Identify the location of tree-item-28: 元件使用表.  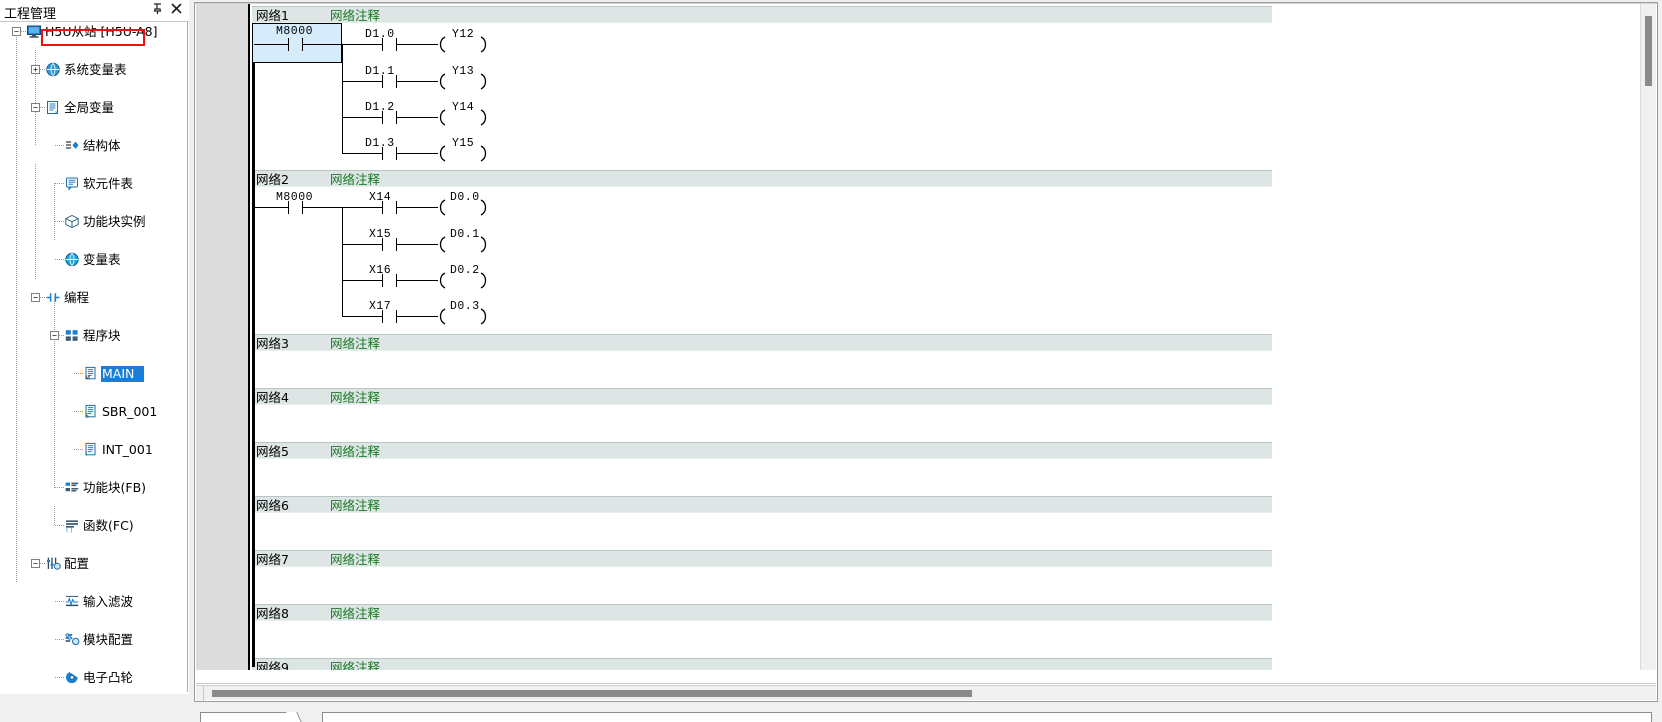
(93, 563).